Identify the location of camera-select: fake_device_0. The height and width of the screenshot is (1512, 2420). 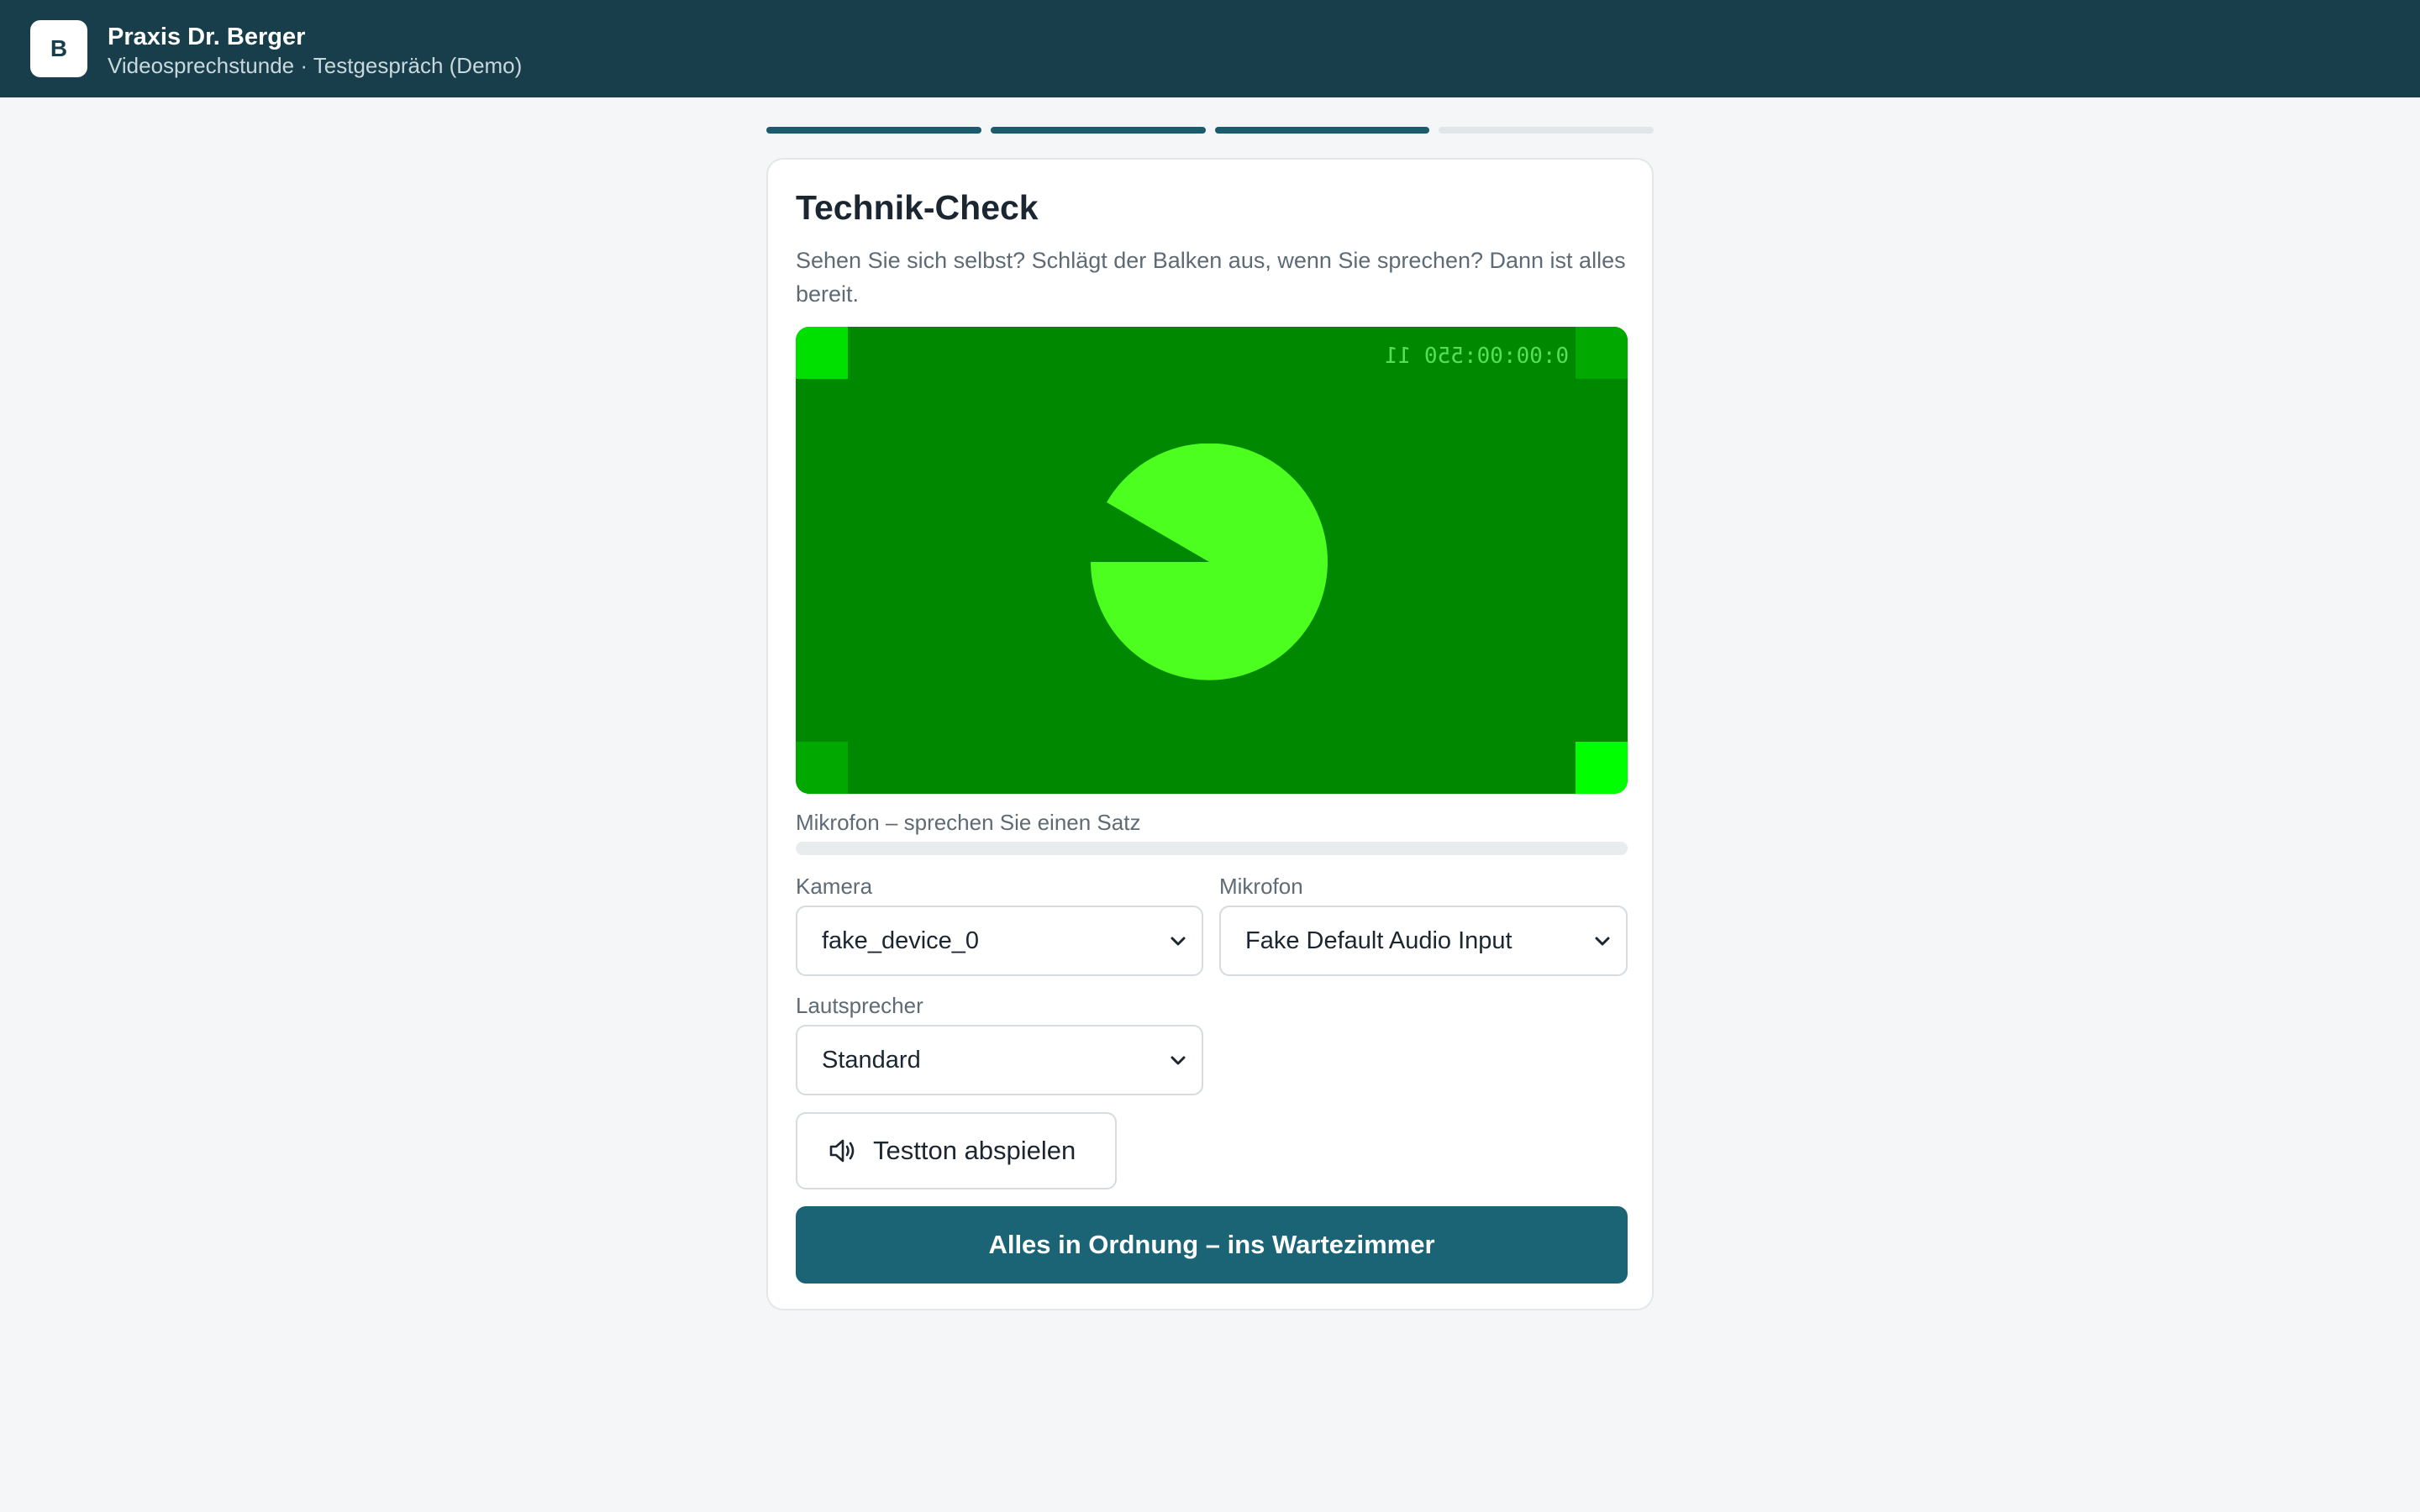
(999, 941).